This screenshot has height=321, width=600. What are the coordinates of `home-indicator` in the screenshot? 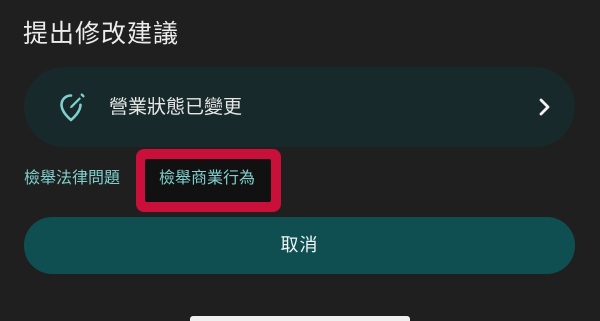 It's located at (300, 318).